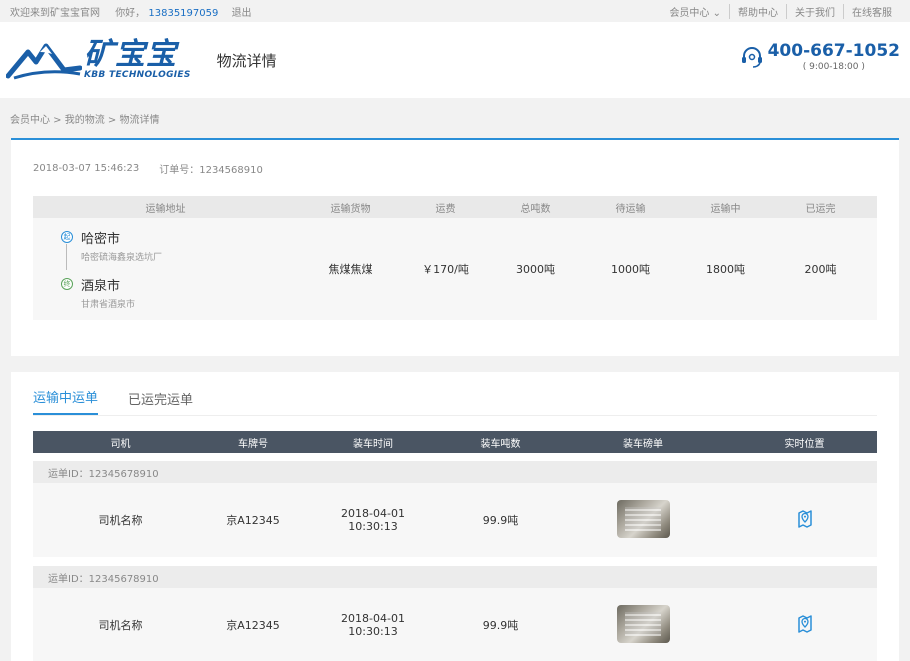 The height and width of the screenshot is (661, 910). What do you see at coordinates (55, 13) in the screenshot?
I see `welcome-text: 欢迎来到矿宝宝官网` at bounding box center [55, 13].